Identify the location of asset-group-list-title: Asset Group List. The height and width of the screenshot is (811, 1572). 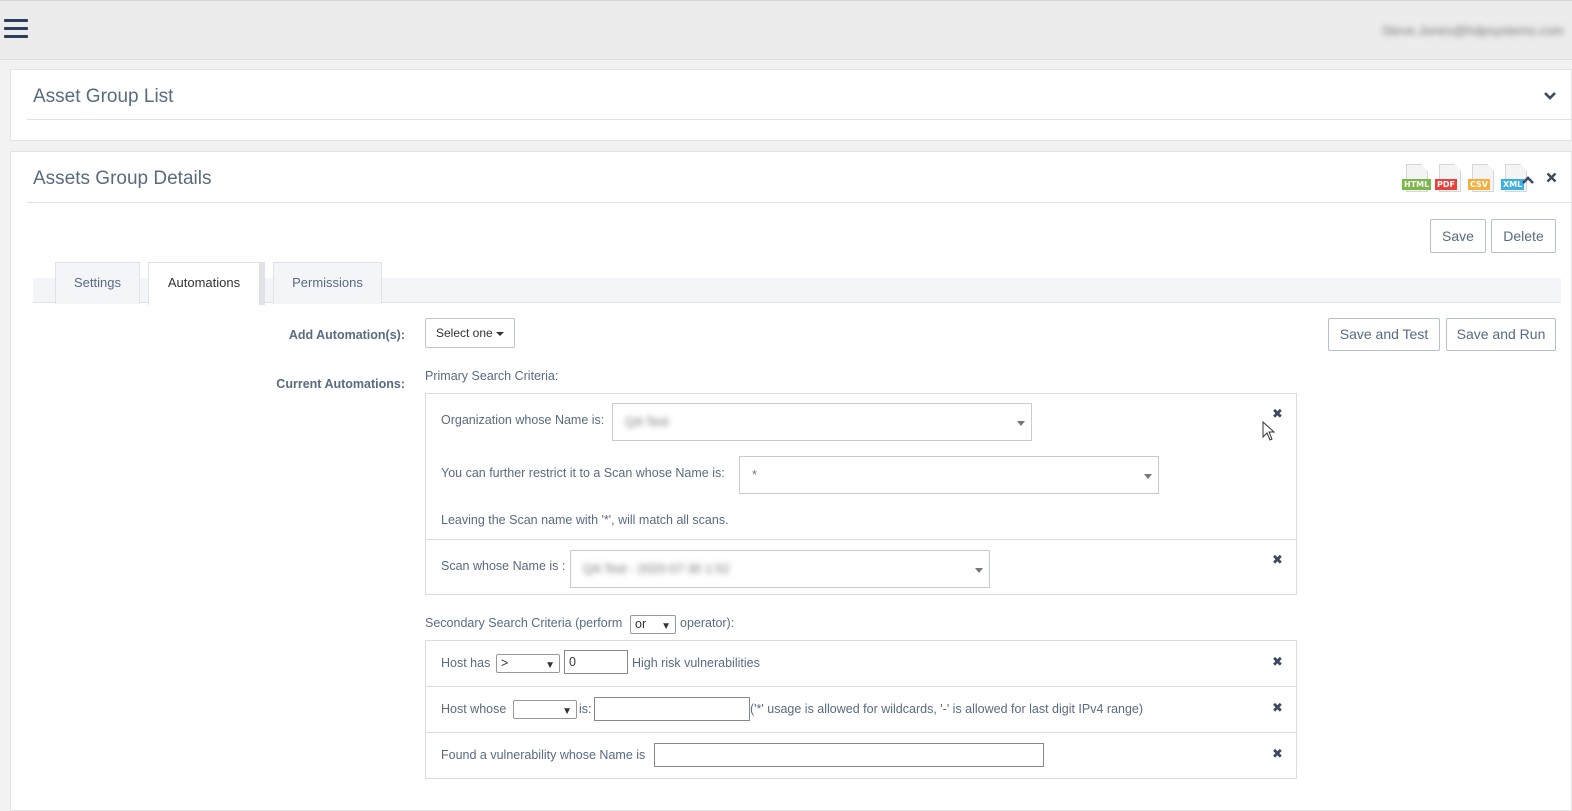
(103, 96).